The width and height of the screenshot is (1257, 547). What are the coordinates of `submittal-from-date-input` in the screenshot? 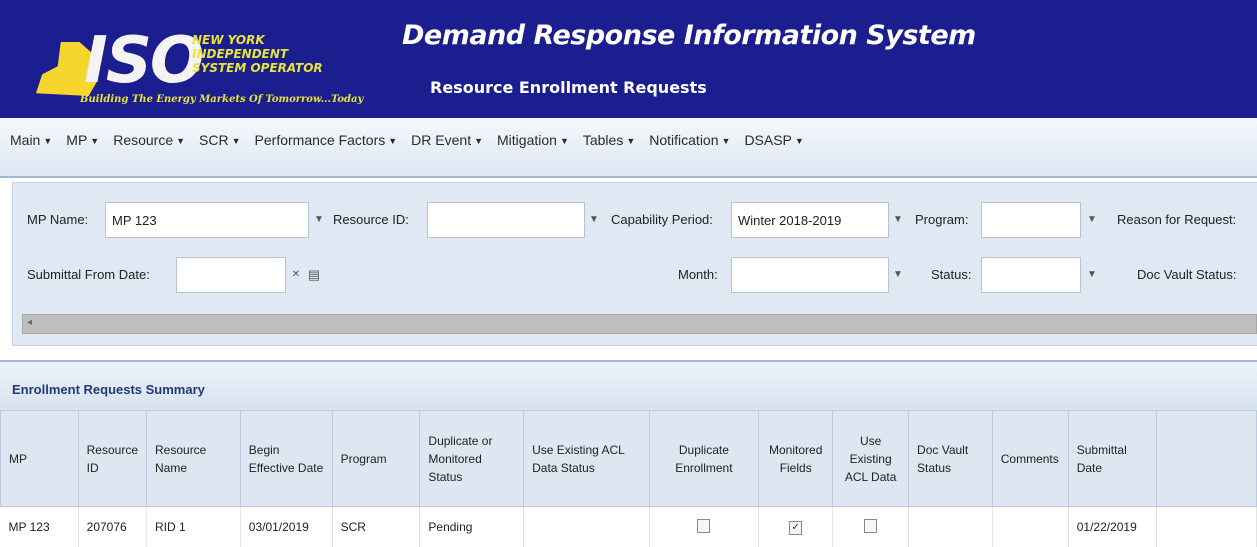 It's located at (231, 275).